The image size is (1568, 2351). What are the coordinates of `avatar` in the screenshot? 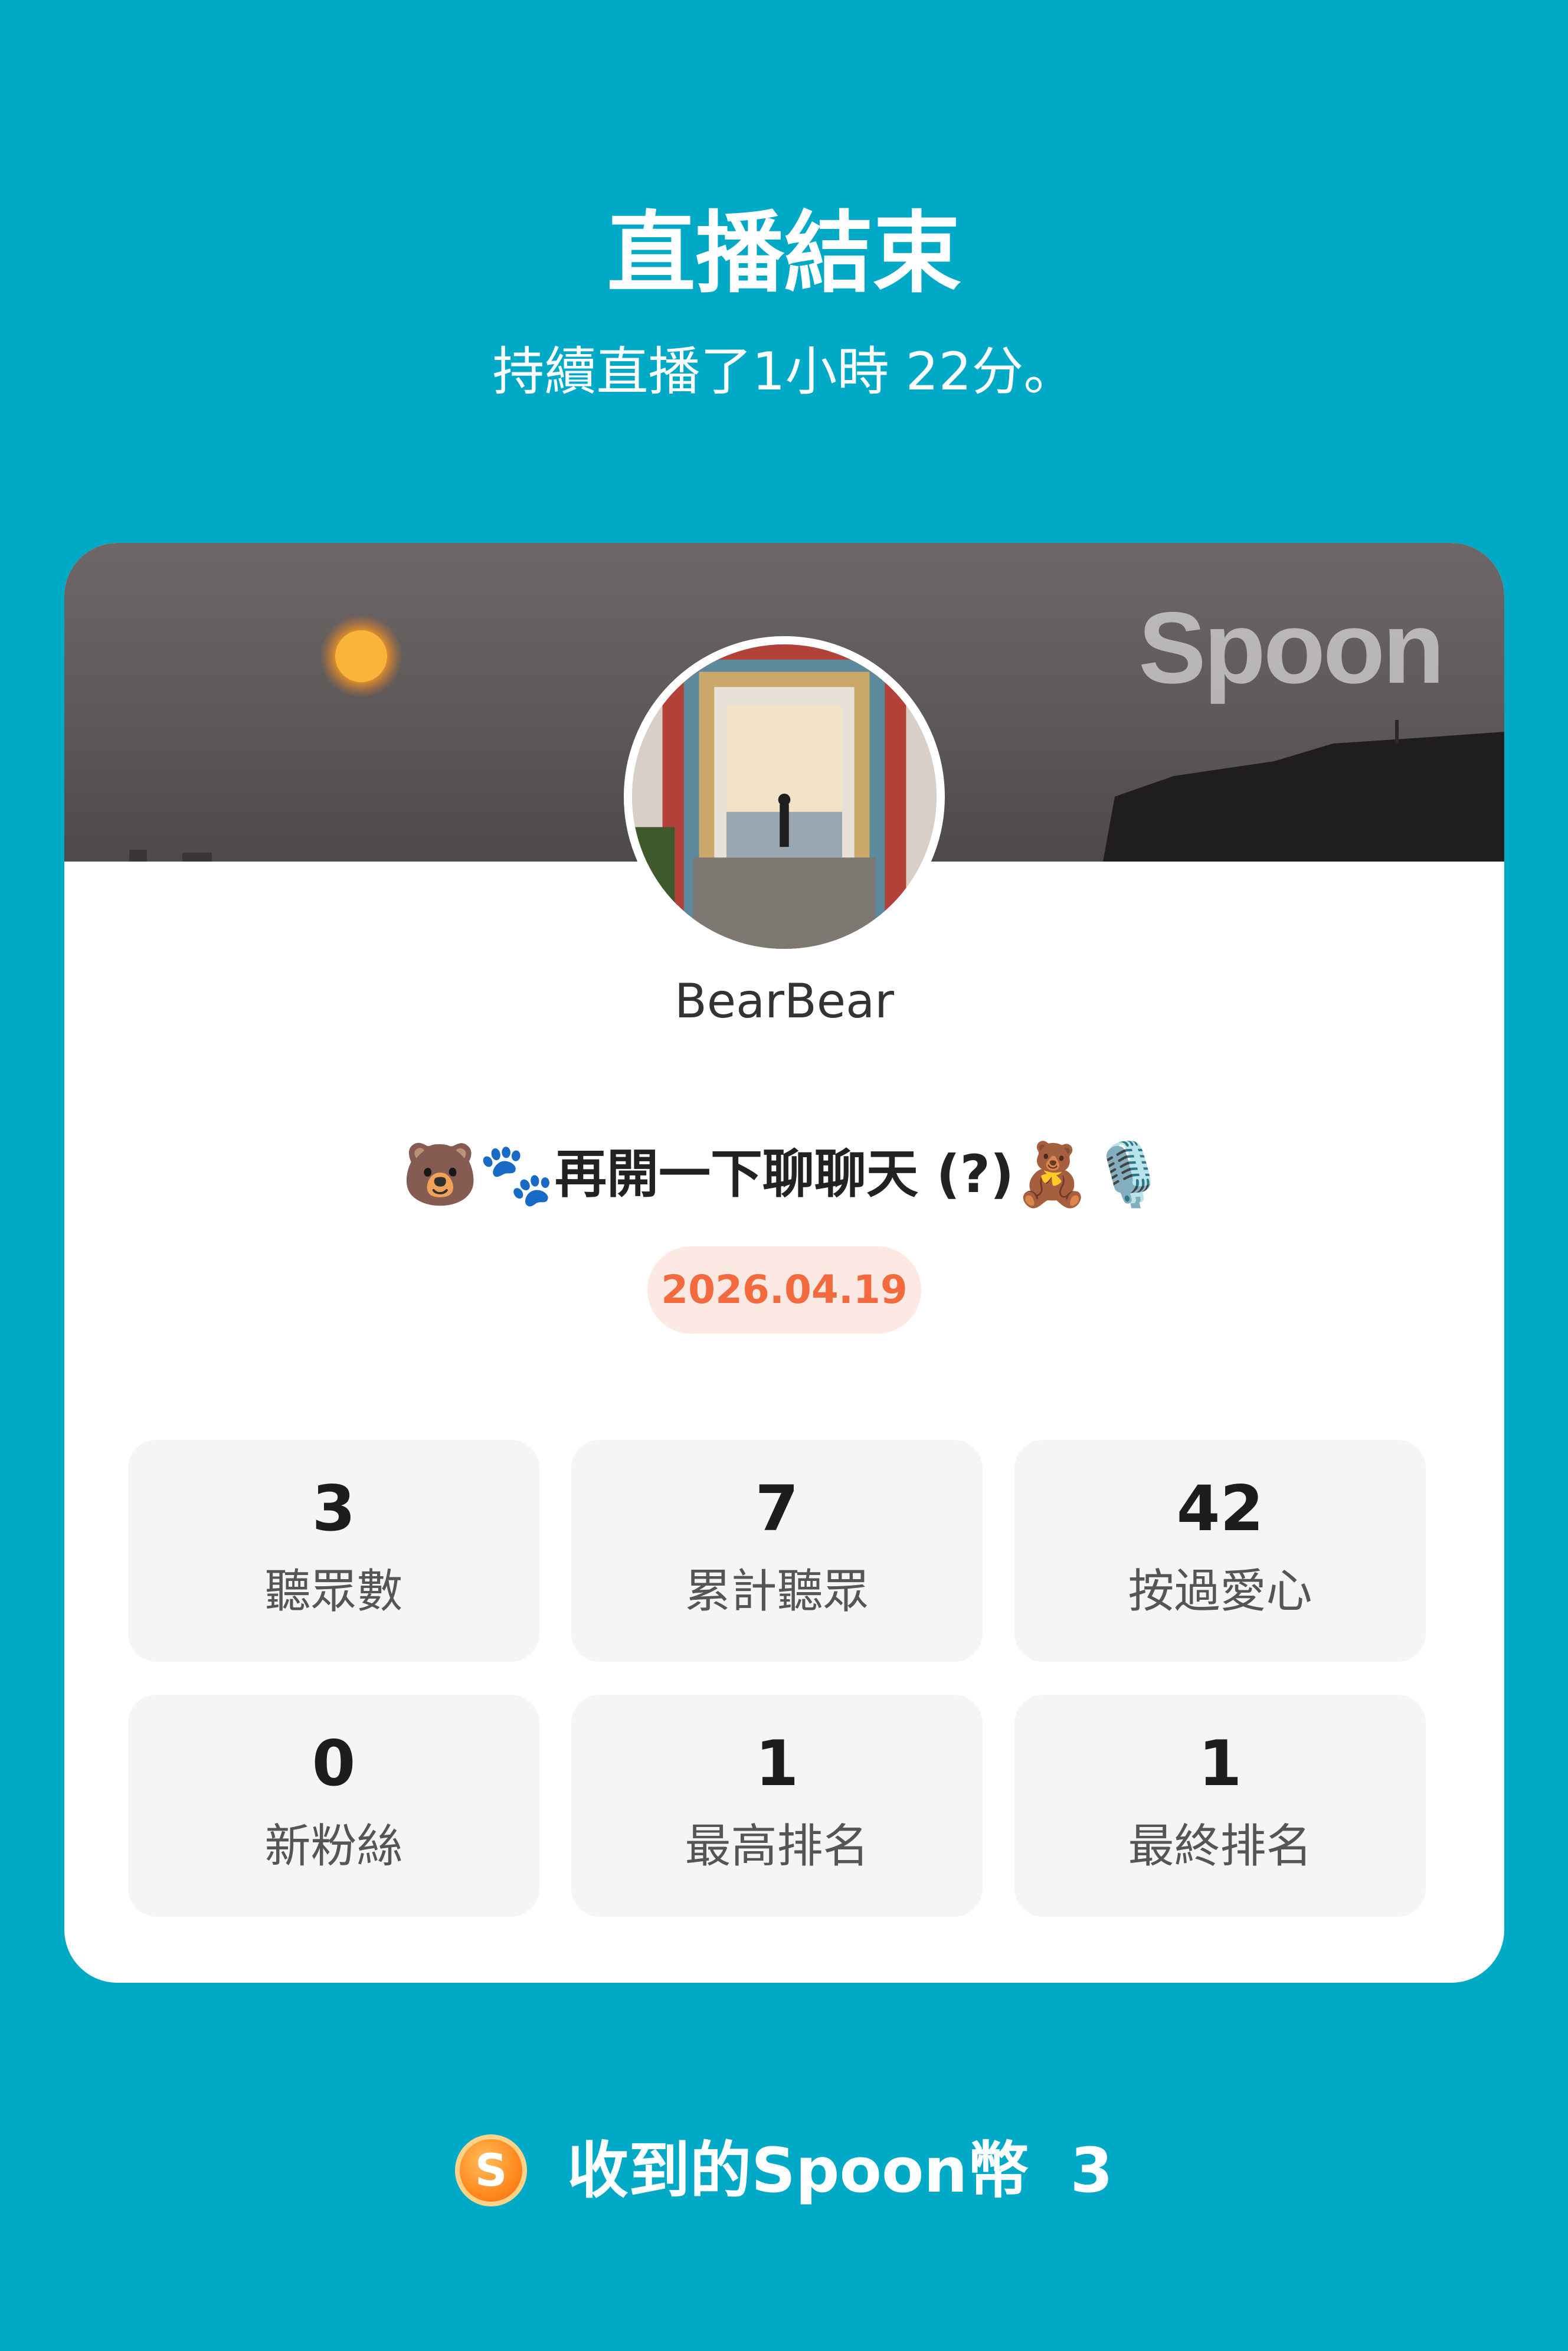 It's located at (784, 796).